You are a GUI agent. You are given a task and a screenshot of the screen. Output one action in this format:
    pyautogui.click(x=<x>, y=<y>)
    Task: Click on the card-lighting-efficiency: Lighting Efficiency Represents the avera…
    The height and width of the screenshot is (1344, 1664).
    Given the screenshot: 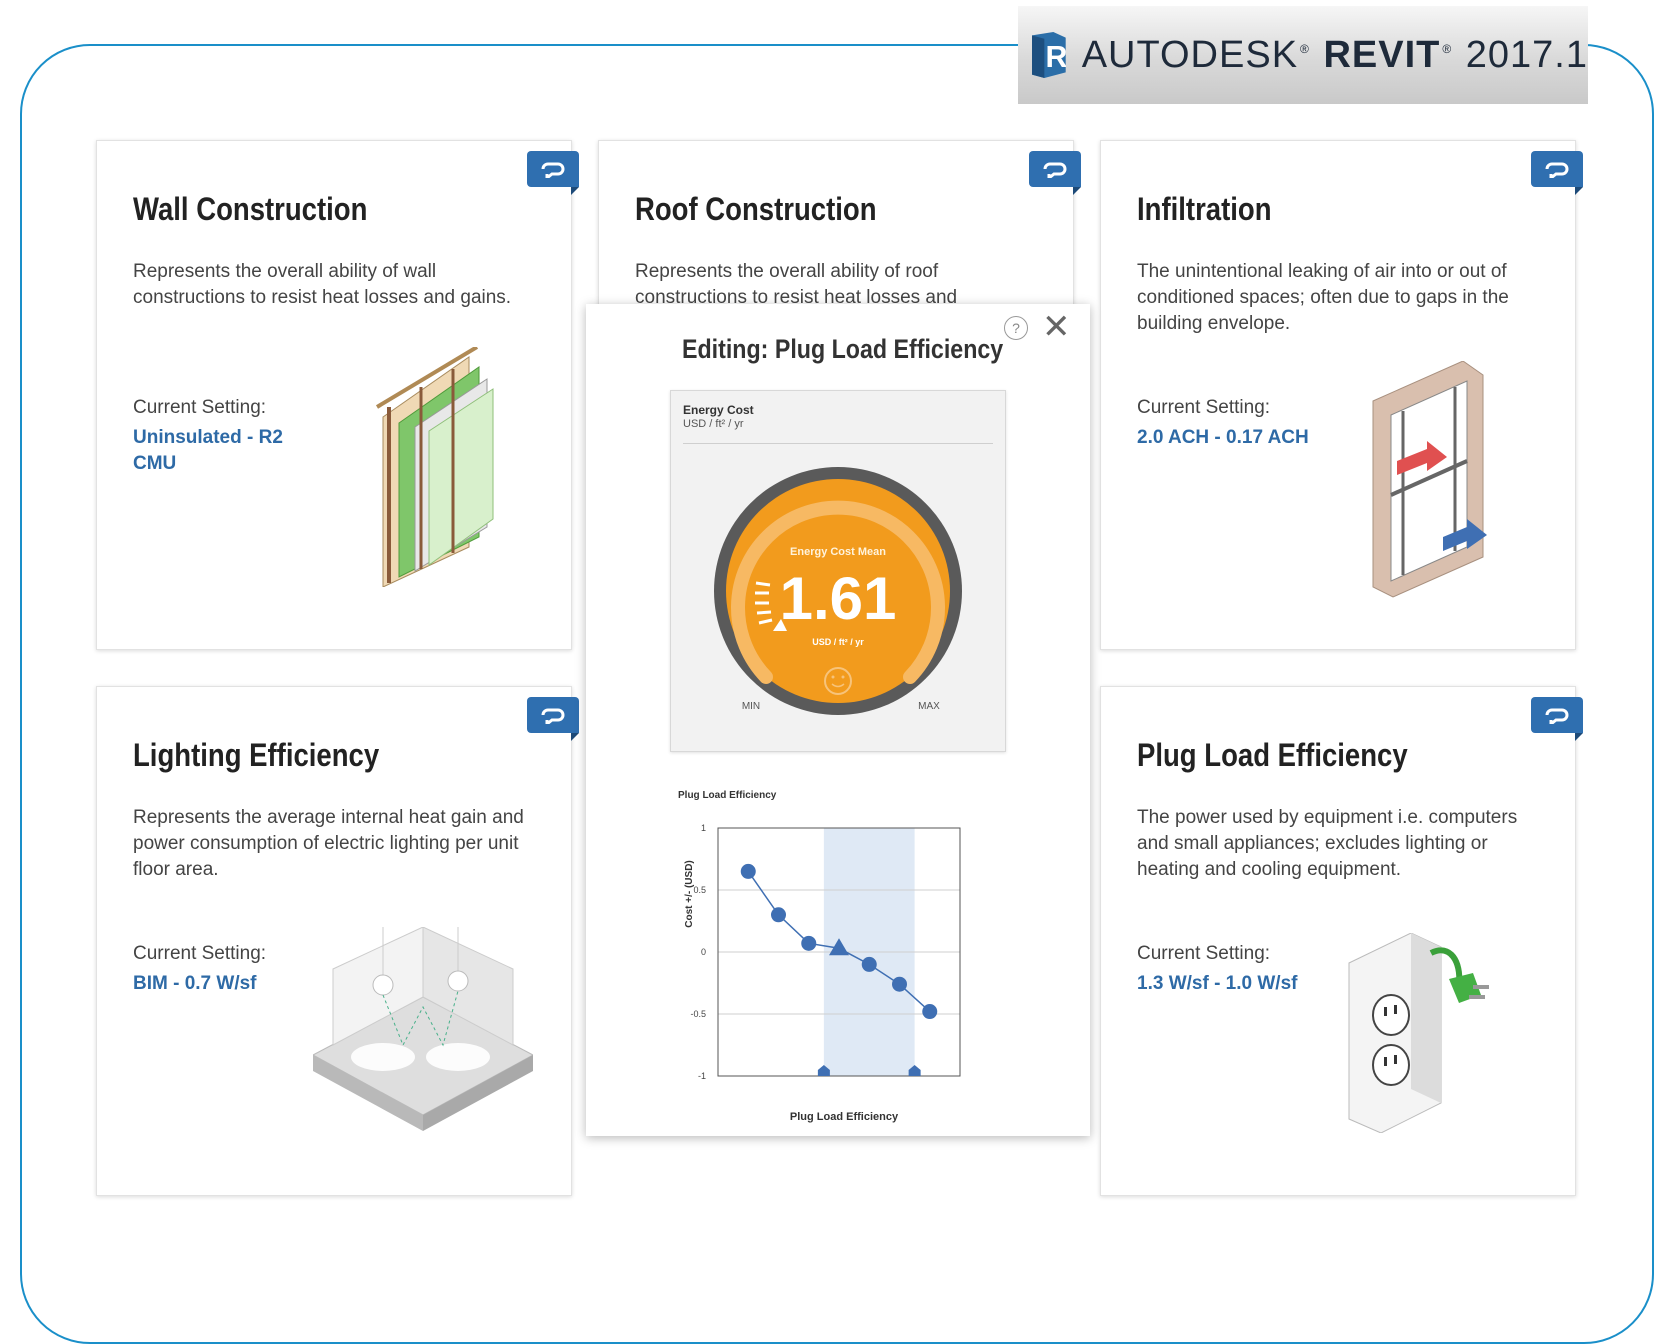 What is the action you would take?
    pyautogui.click(x=337, y=941)
    